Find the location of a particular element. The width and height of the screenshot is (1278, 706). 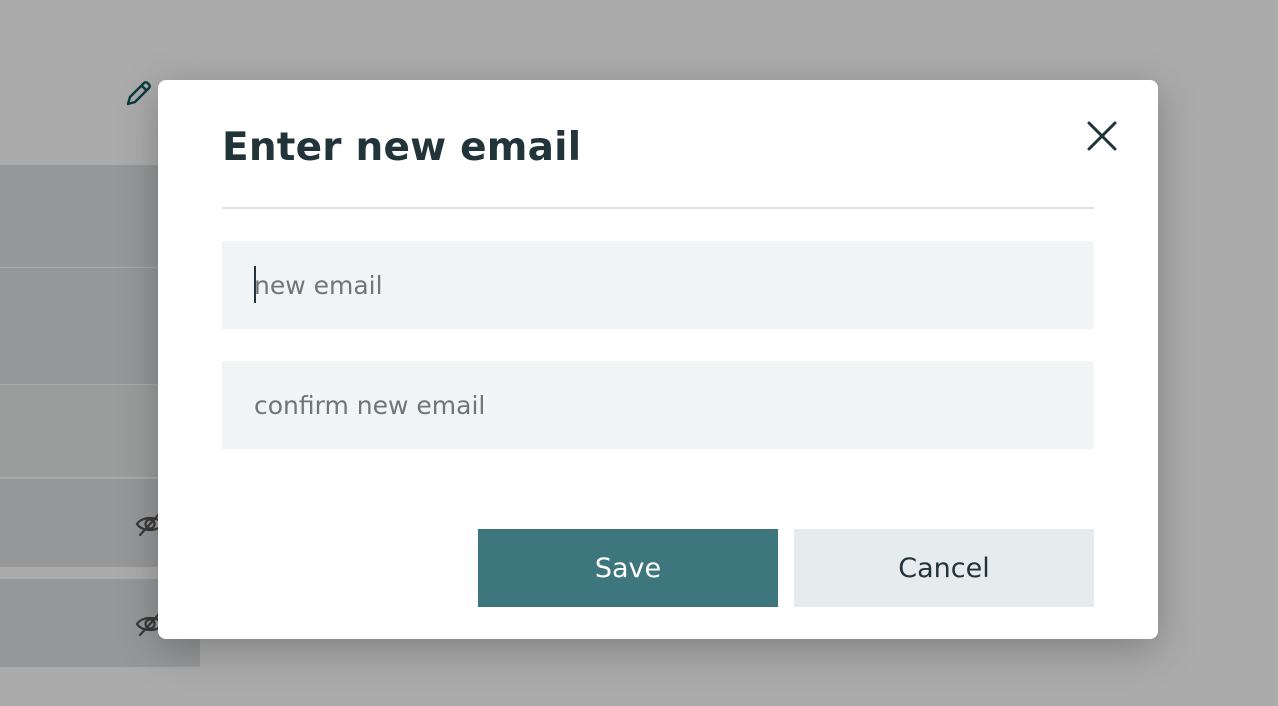

confirm-email-field is located at coordinates (658, 405).